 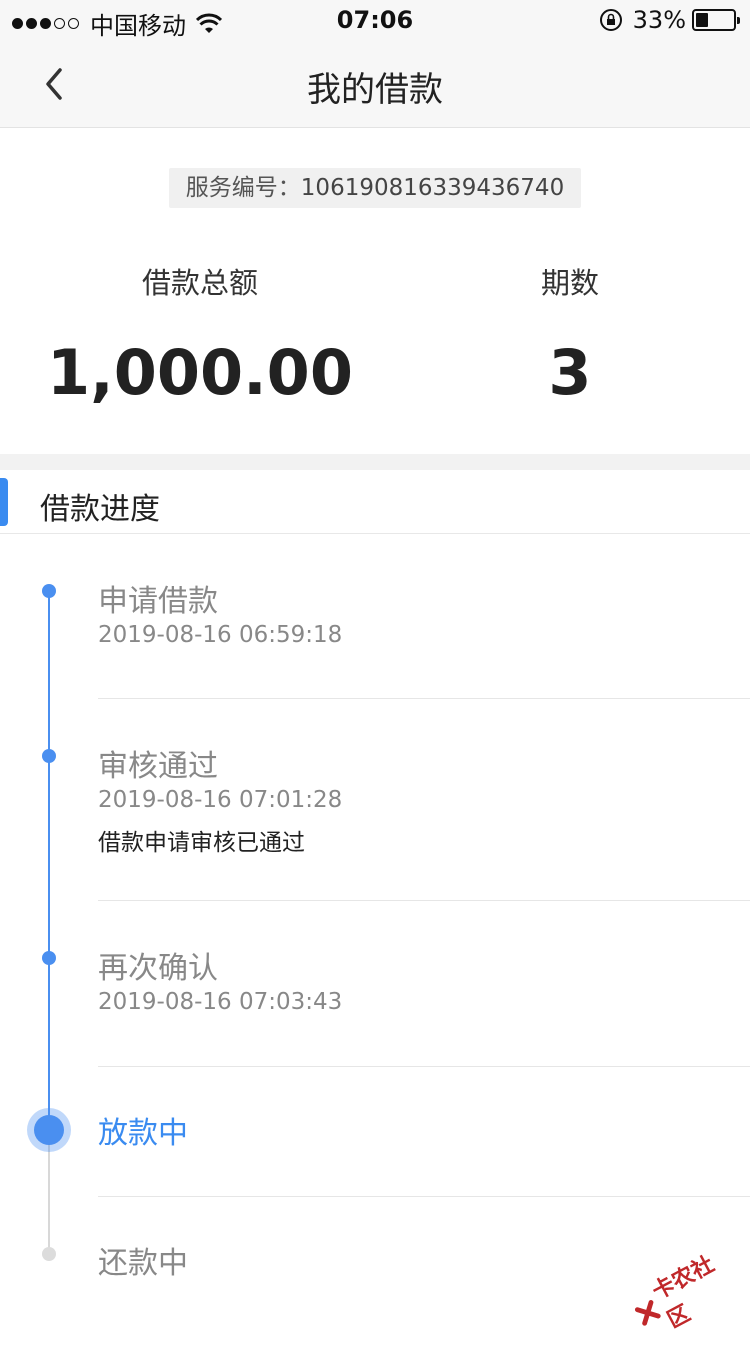 What do you see at coordinates (375, 20) in the screenshot?
I see `status-bar: 中国移动 07:06 33%` at bounding box center [375, 20].